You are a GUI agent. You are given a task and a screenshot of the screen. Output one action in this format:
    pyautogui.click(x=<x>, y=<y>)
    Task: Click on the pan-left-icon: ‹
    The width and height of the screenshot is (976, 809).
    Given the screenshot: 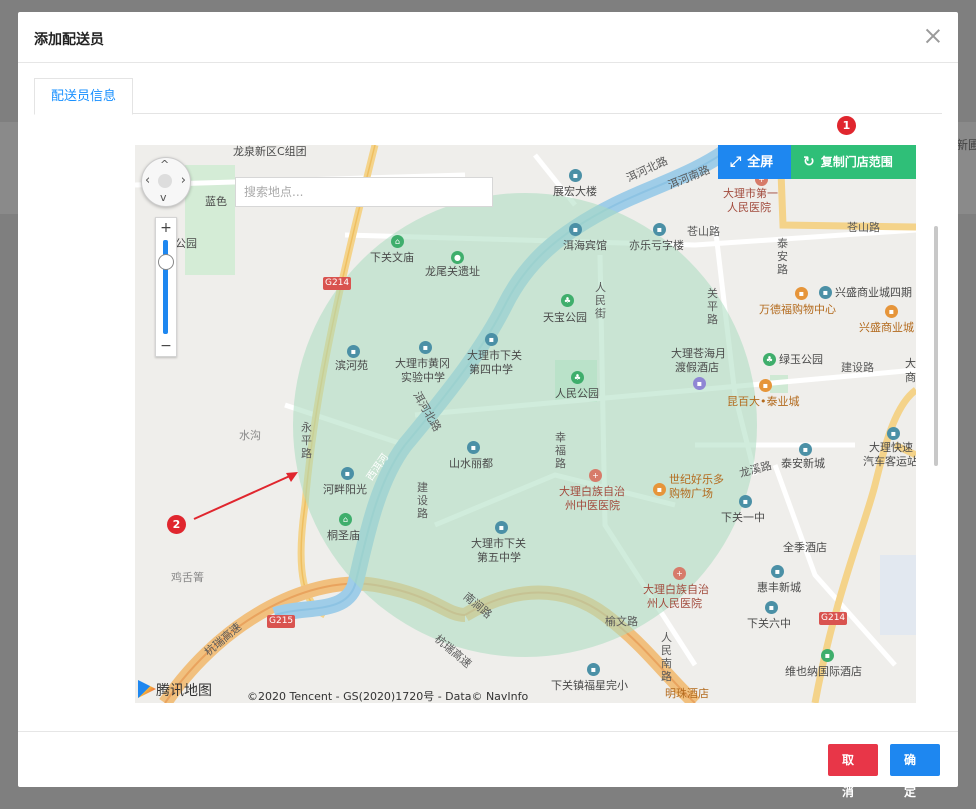 What is the action you would take?
    pyautogui.click(x=147, y=180)
    